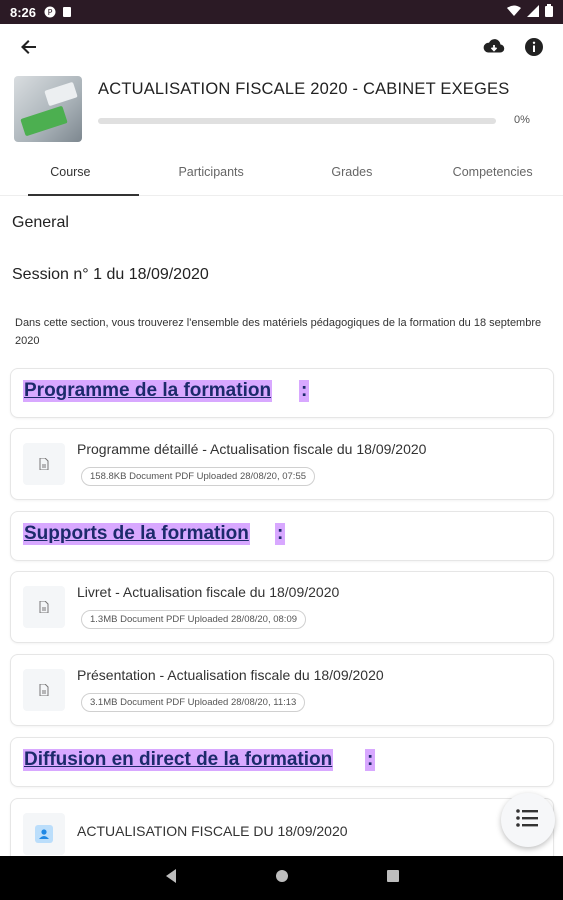 This screenshot has width=563, height=900. I want to click on label-supports: Supports de la formation :, so click(282, 536).